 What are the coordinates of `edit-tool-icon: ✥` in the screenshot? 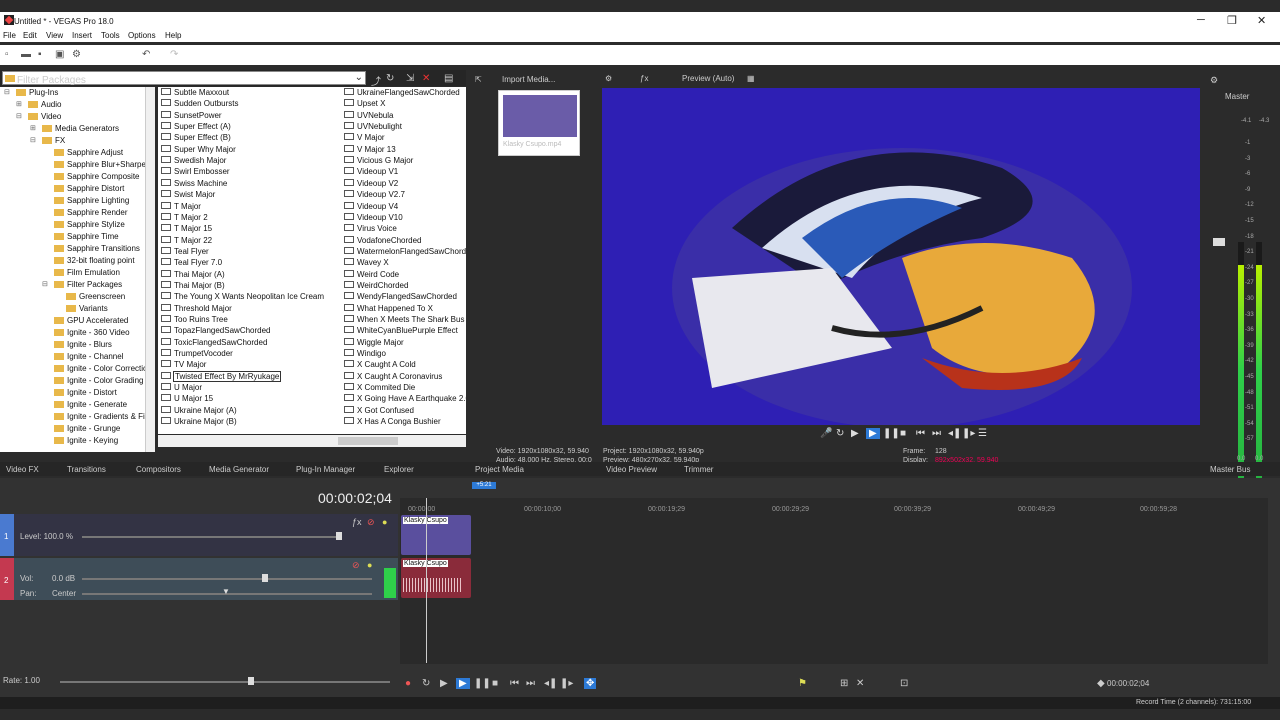 It's located at (590, 683).